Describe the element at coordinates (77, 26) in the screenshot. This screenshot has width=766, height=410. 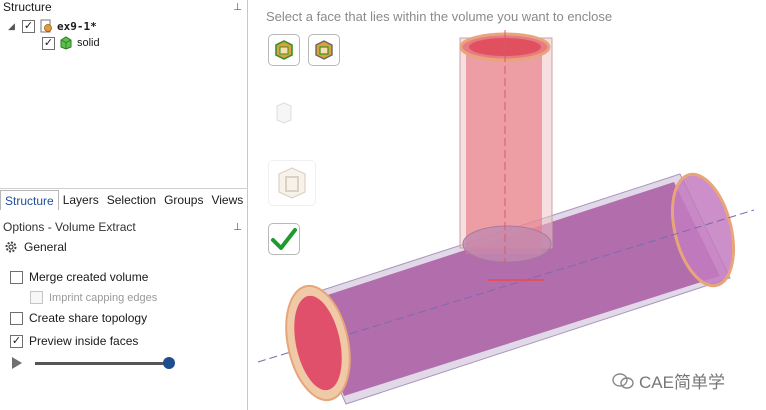
I see `root-node-label: ex9-1*` at that location.